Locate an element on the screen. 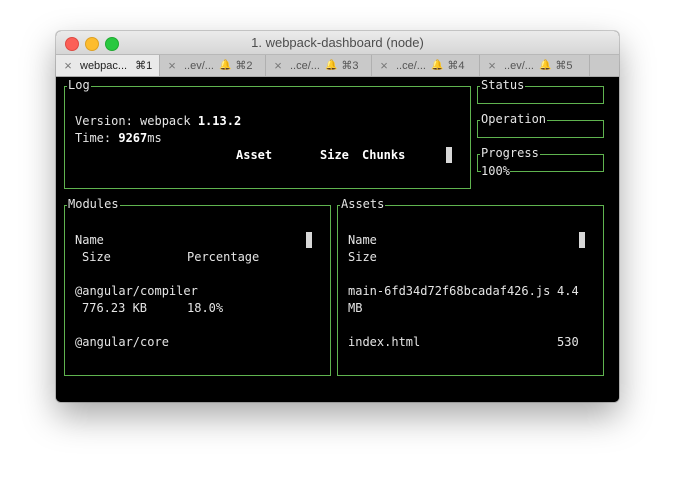  tab-shortcut: ⌘1 is located at coordinates (144, 66).